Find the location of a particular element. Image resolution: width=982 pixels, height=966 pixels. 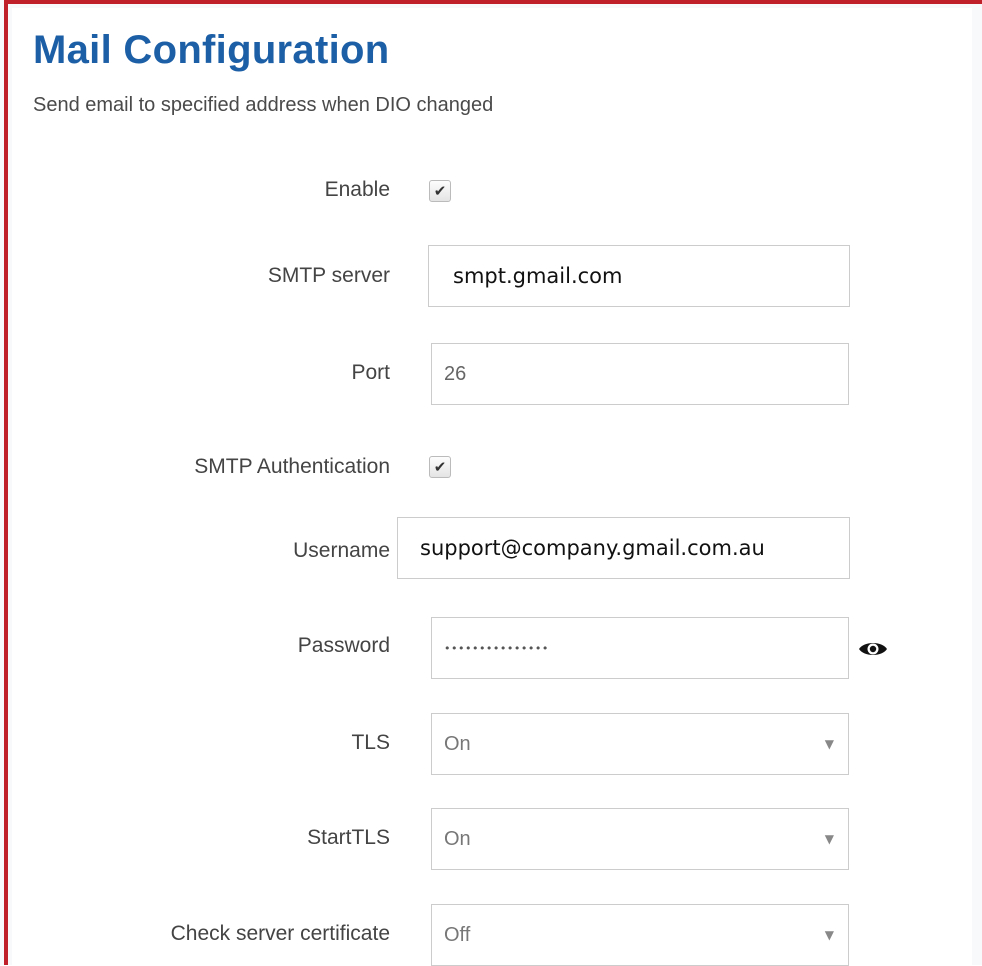

starttls-select: On ▼ is located at coordinates (640, 839).